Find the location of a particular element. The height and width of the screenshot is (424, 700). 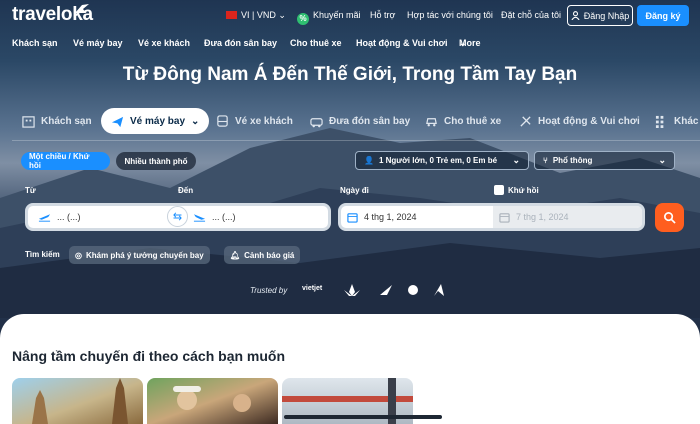

compass-icon: ◎ is located at coordinates (78, 255).